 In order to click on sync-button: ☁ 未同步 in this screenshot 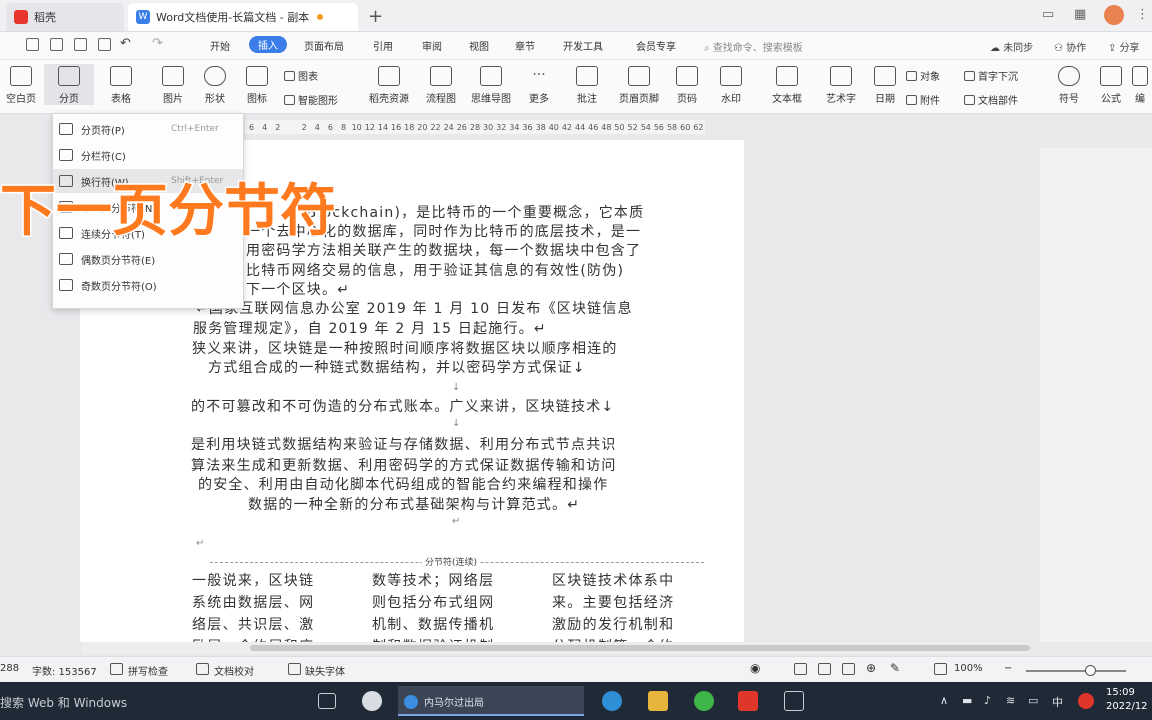, I will do `click(1011, 46)`.